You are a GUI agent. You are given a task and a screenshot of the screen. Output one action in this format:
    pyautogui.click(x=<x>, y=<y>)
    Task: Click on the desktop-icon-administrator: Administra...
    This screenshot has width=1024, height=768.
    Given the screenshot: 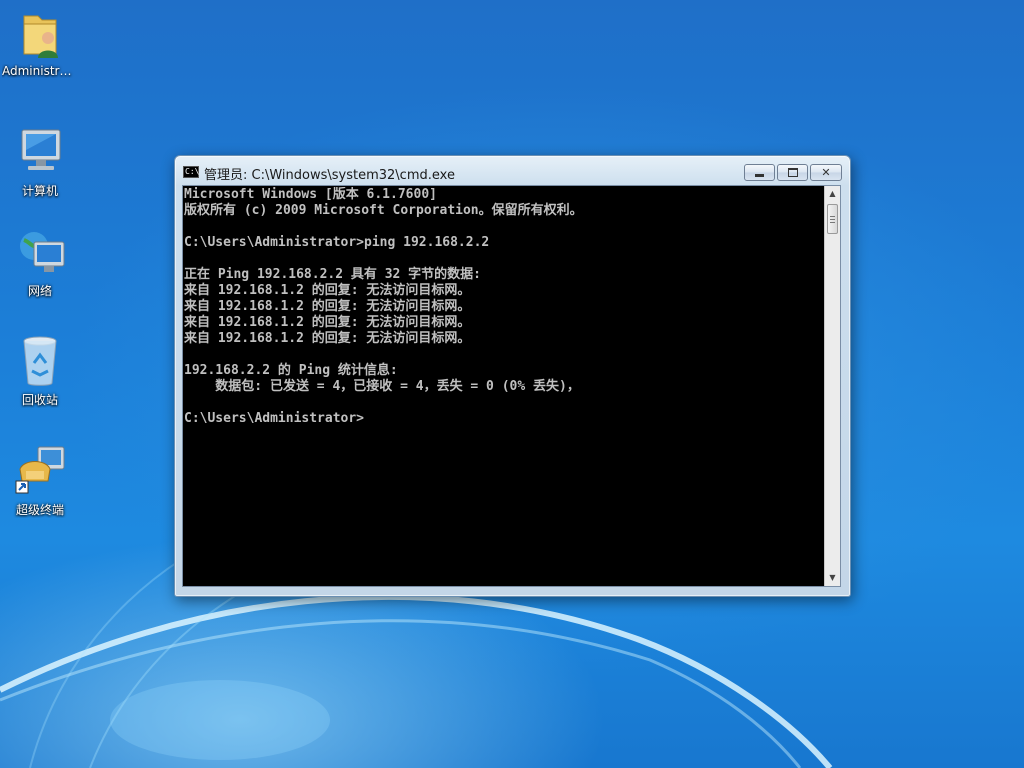 What is the action you would take?
    pyautogui.click(x=40, y=42)
    